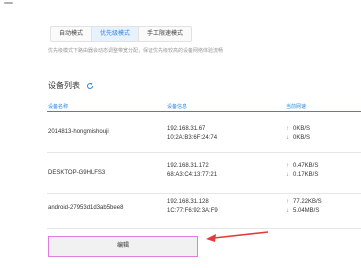 This screenshot has height=268, width=361. What do you see at coordinates (237, 236) in the screenshot?
I see `annotation-arrow` at bounding box center [237, 236].